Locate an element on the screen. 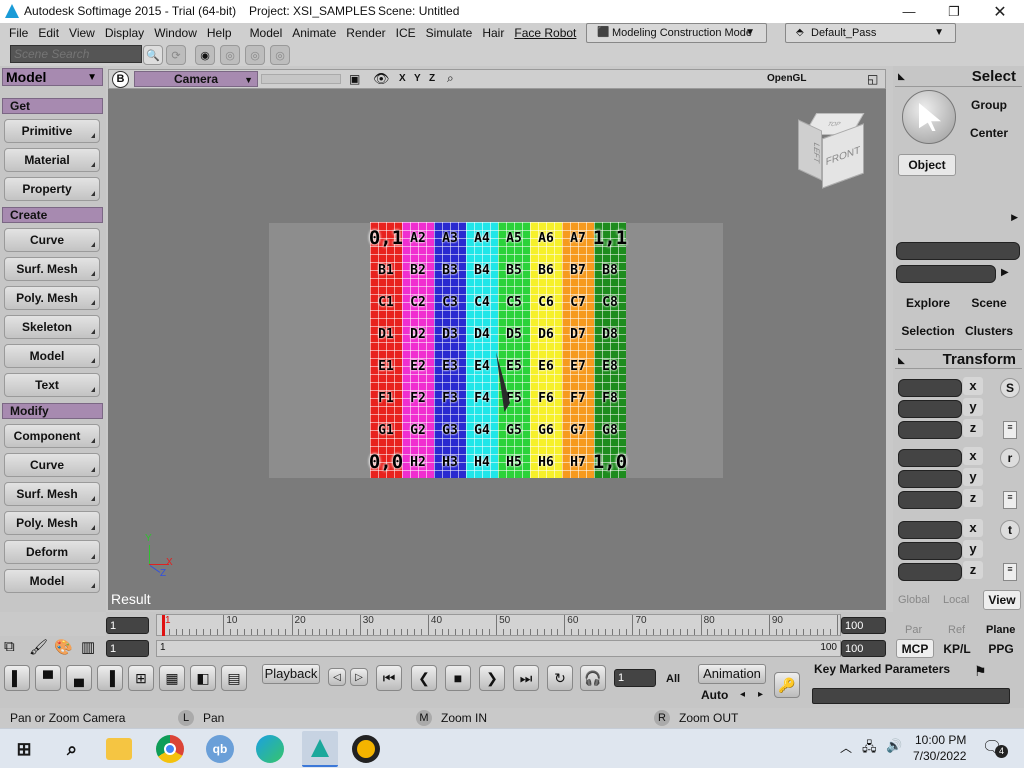 The height and width of the screenshot is (768, 1024). modify-poly-mesh-button: Poly. Mesh is located at coordinates (52, 523).